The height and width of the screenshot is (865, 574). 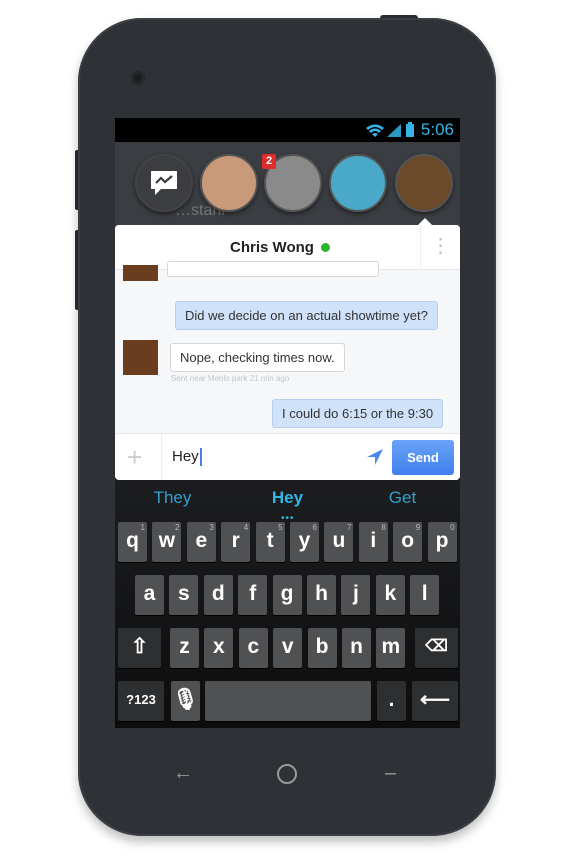 What do you see at coordinates (219, 648) in the screenshot?
I see `key-x: x` at bounding box center [219, 648].